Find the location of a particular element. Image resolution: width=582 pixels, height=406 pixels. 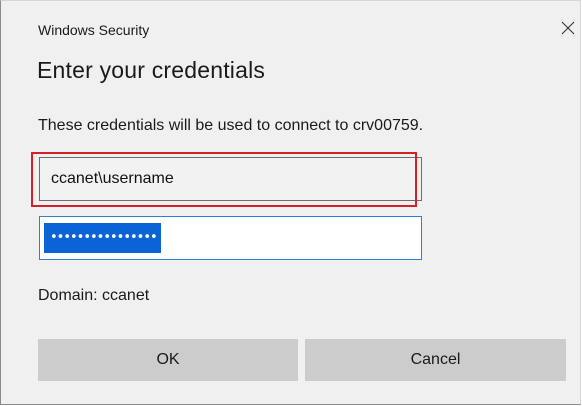

close-button is located at coordinates (568, 28).